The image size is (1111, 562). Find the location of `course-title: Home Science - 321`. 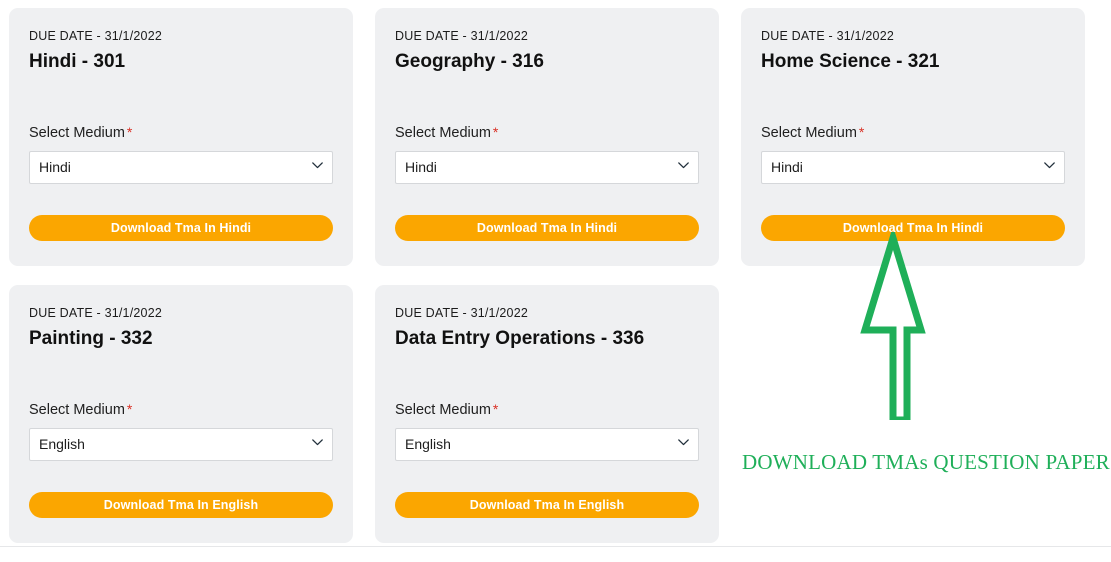

course-title: Home Science - 321 is located at coordinates (850, 61).